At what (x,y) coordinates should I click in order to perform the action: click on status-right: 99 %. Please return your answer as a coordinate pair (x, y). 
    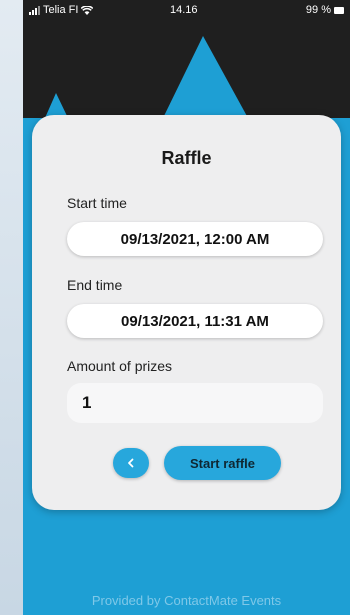
    Looking at the image, I should click on (325, 10).